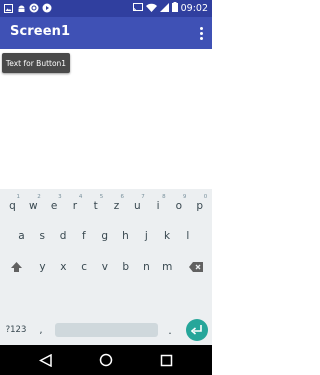  What do you see at coordinates (125, 236) in the screenshot?
I see `key-h: h` at bounding box center [125, 236].